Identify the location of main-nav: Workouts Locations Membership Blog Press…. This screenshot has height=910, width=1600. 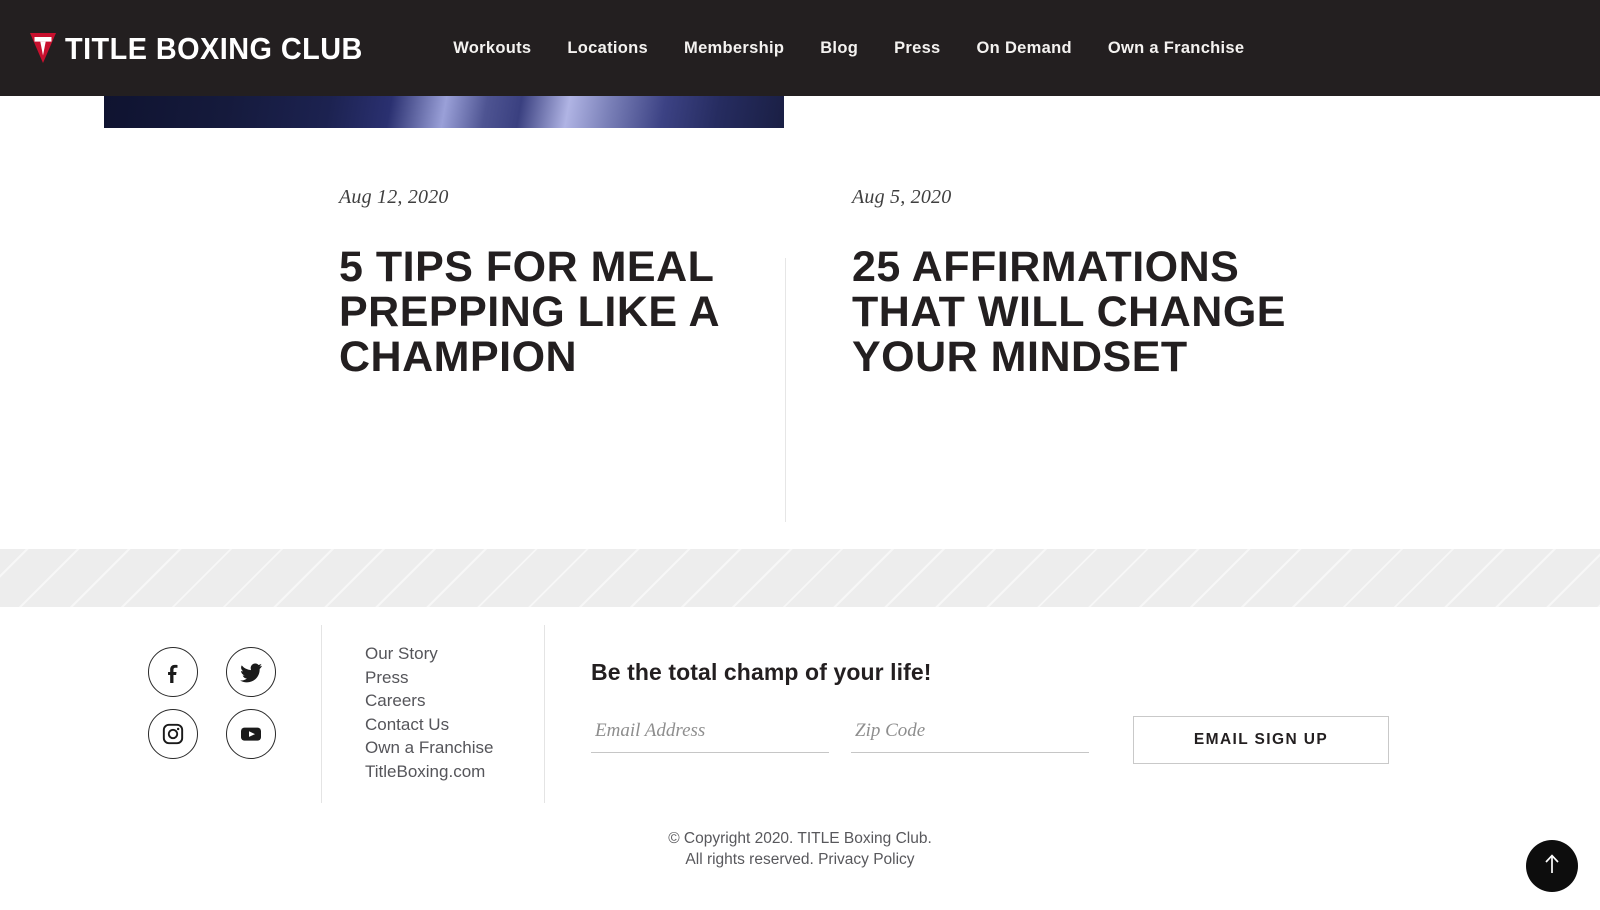
(848, 48).